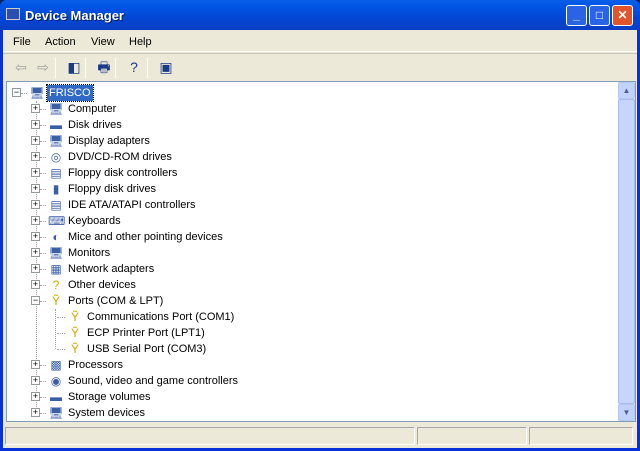 This screenshot has width=640, height=451. I want to click on close-button: ✕, so click(622, 15).